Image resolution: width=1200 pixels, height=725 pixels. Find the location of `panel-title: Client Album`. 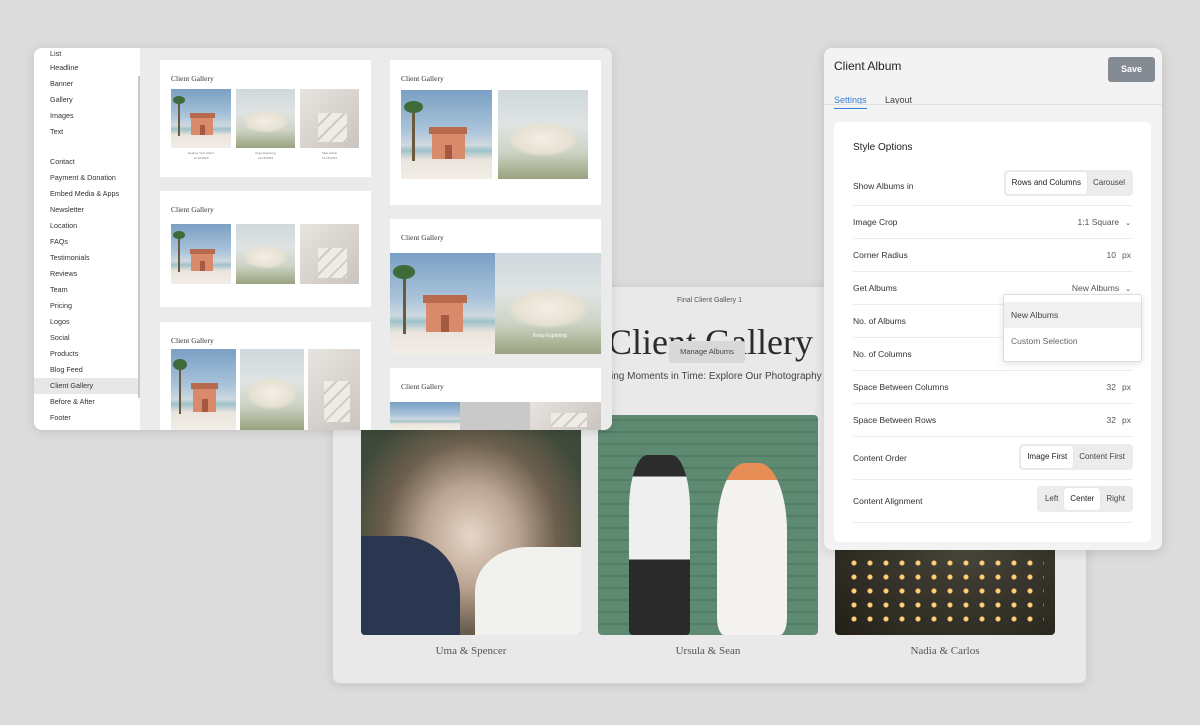

panel-title: Client Album is located at coordinates (868, 66).